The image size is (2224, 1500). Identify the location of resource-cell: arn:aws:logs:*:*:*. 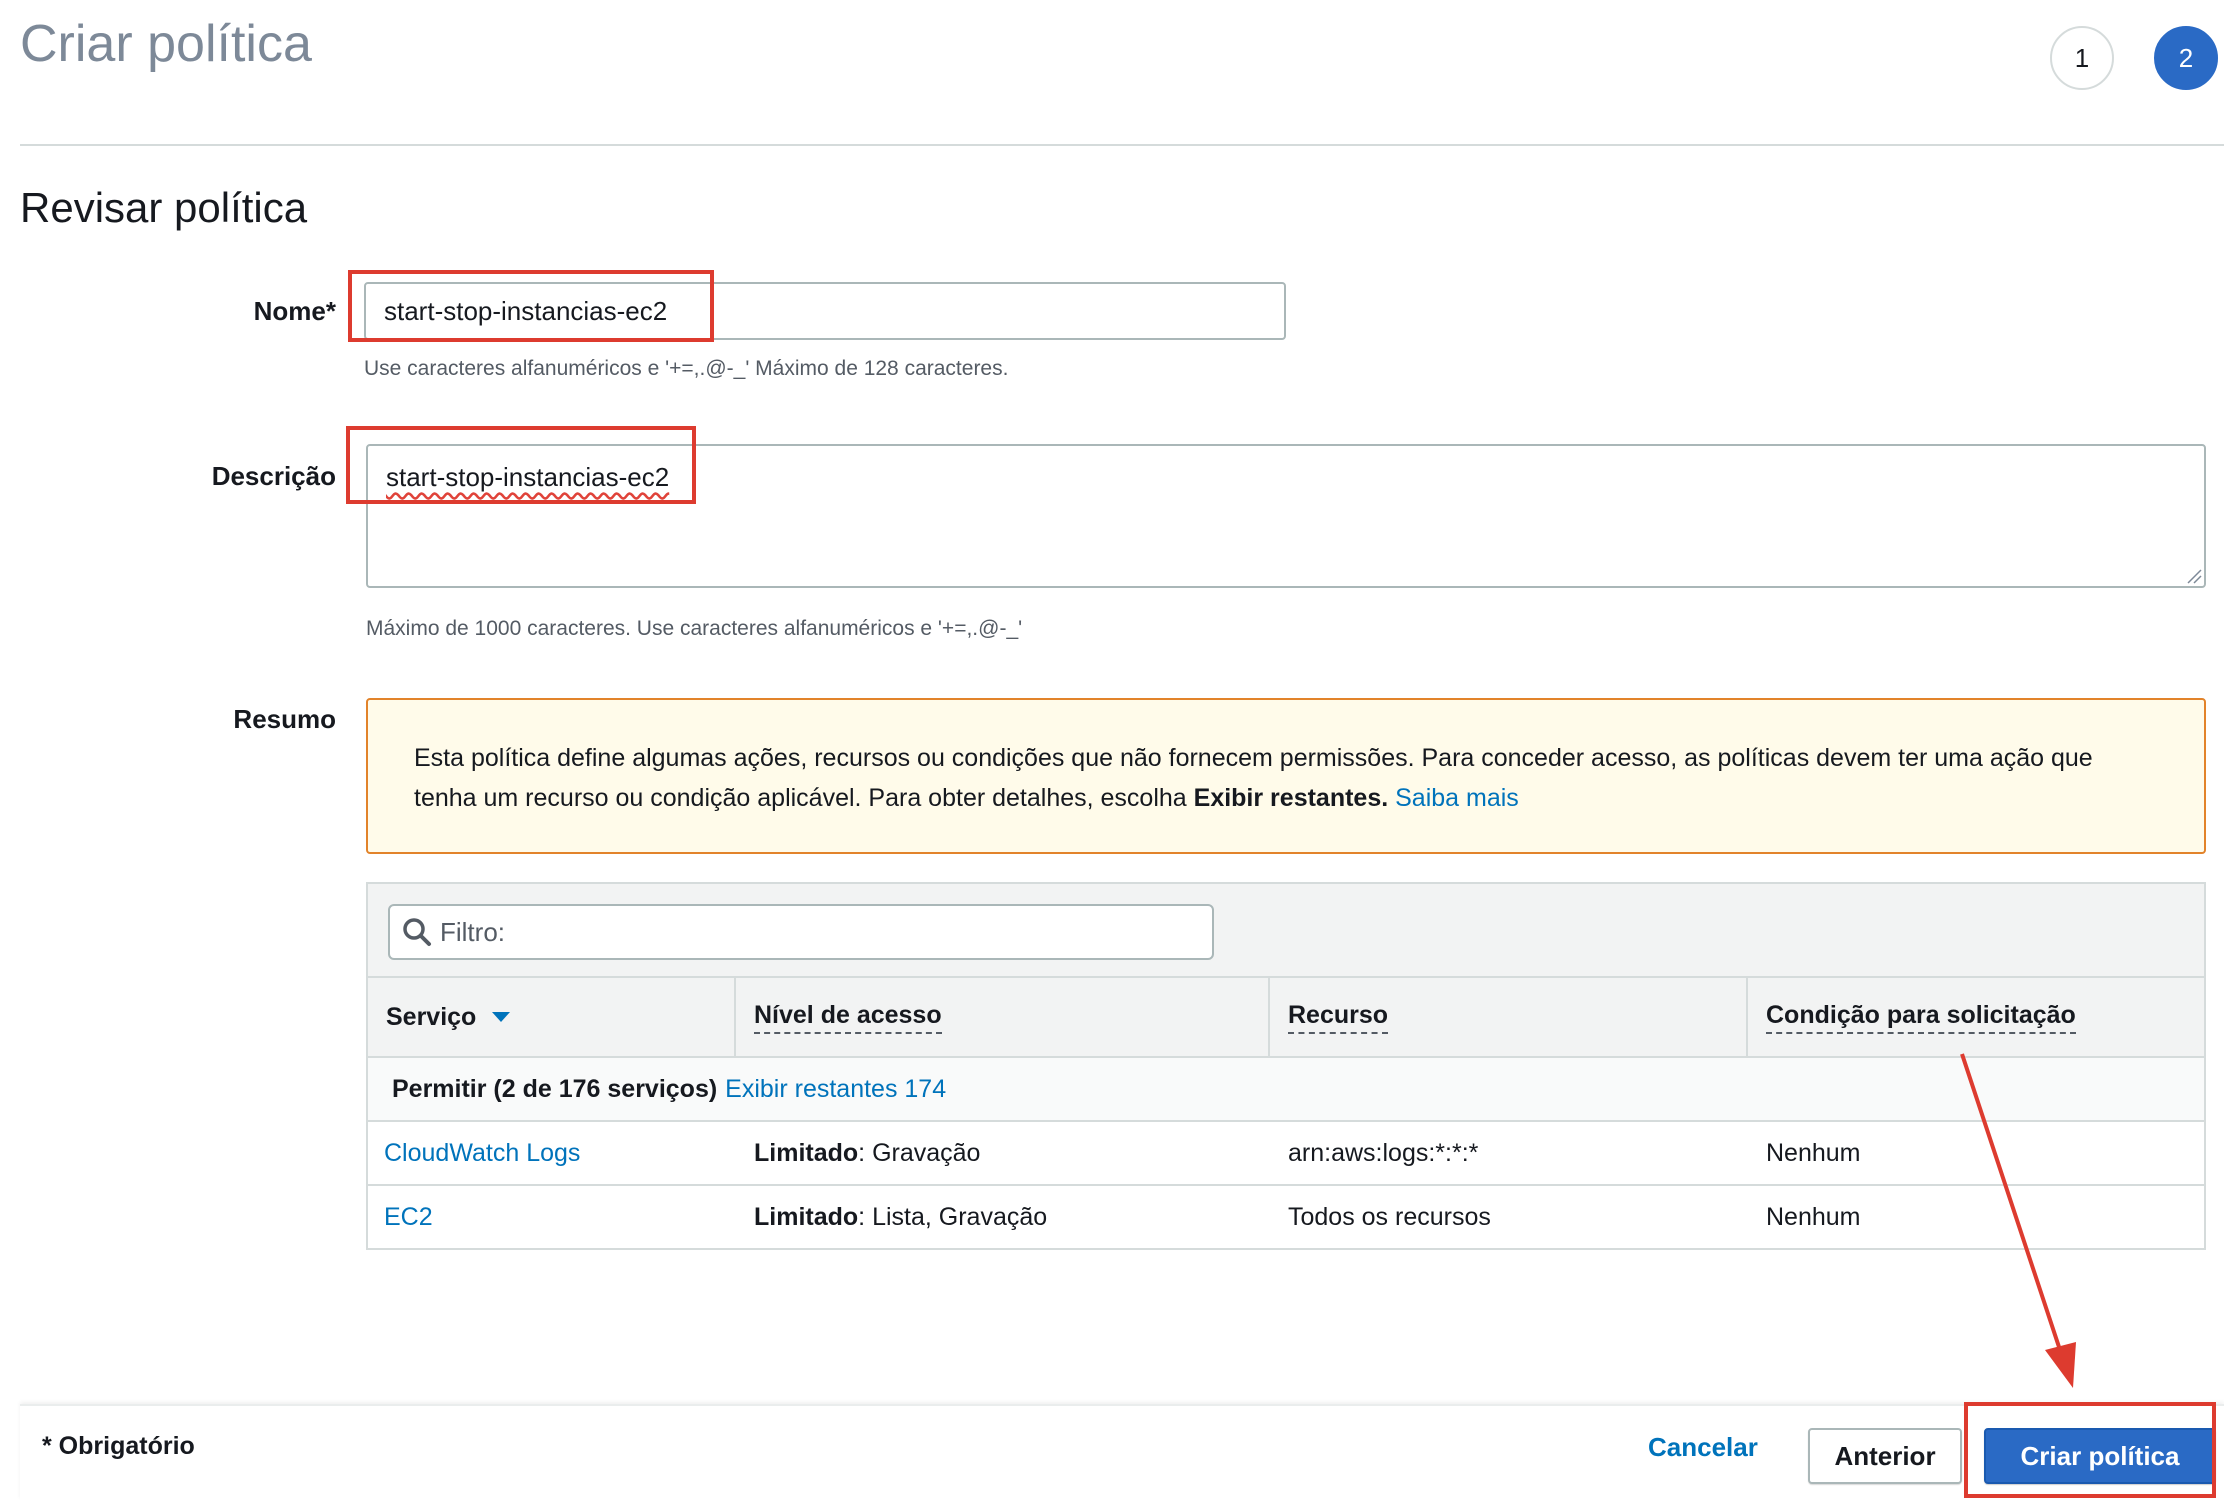
(1383, 1152).